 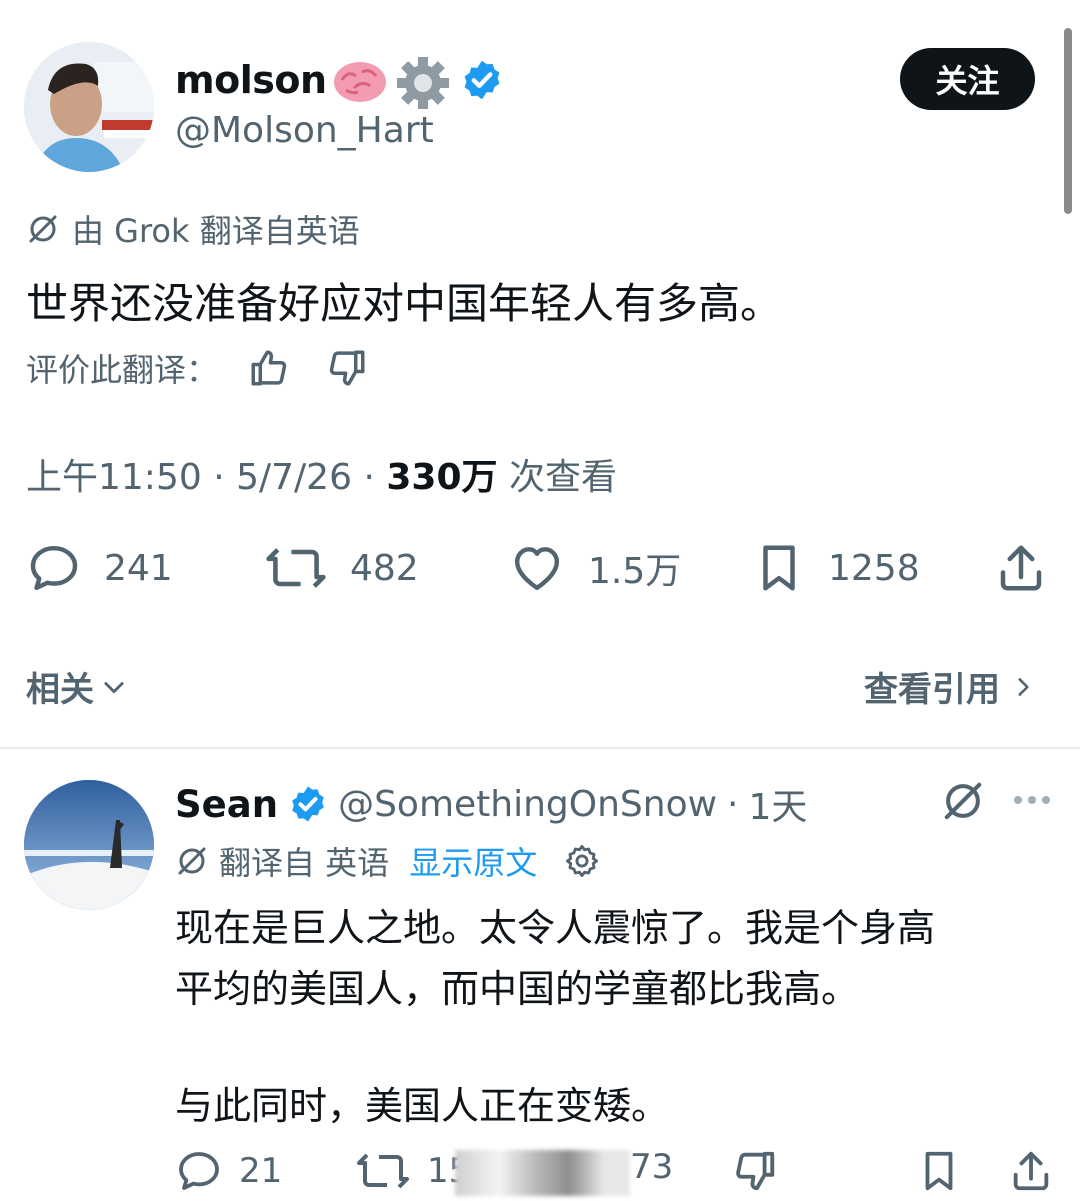 I want to click on scrollbar, so click(x=1068, y=121).